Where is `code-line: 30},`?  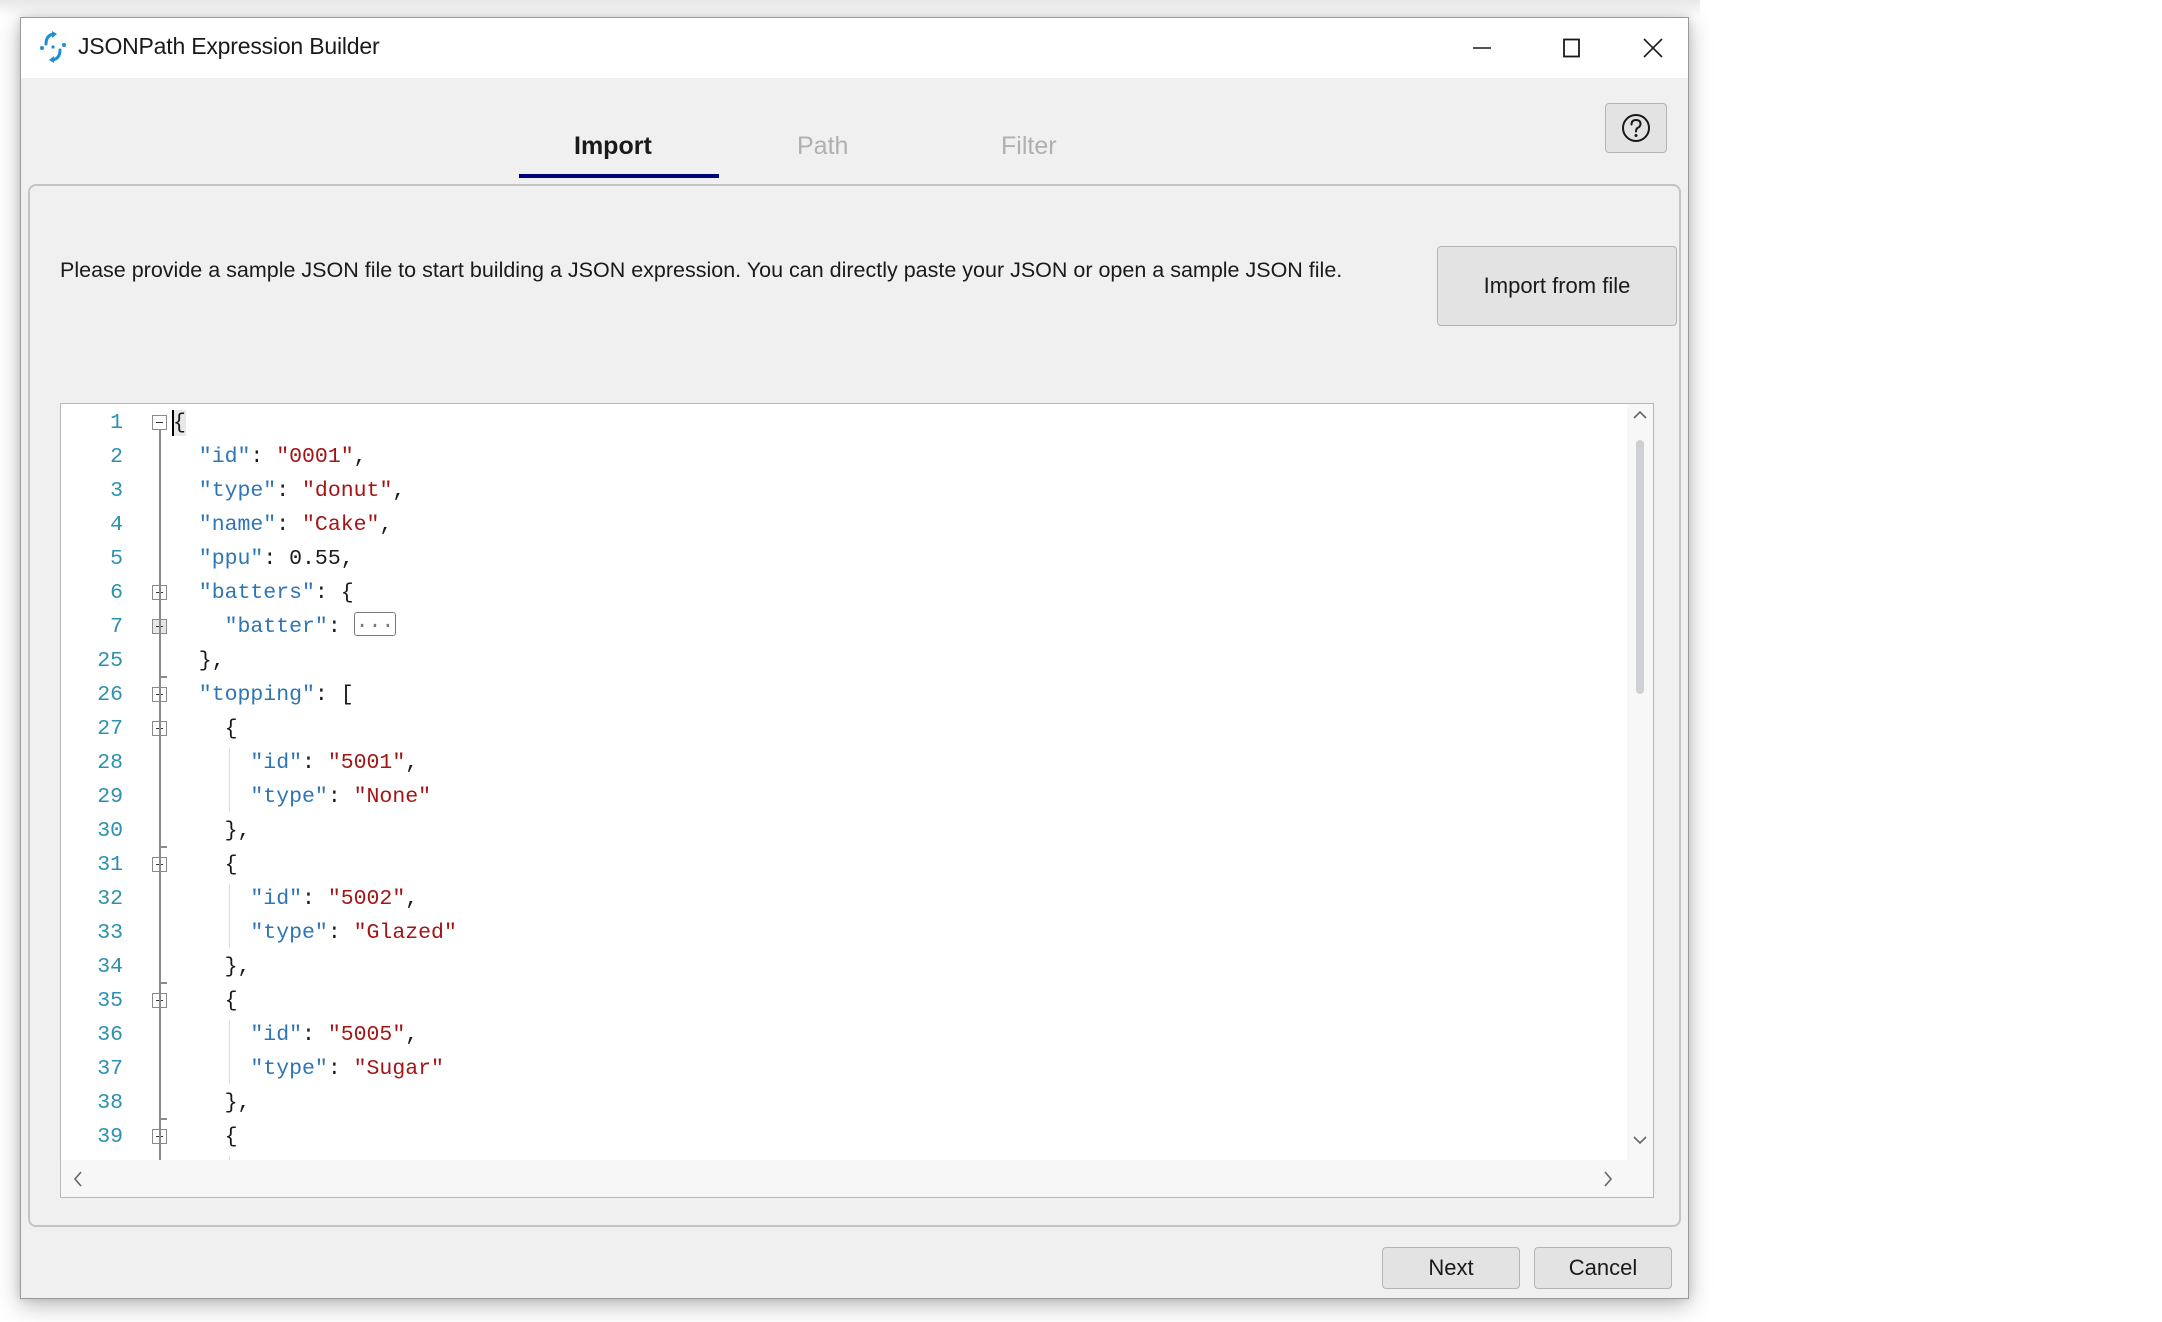
code-line: 30}, is located at coordinates (844, 831).